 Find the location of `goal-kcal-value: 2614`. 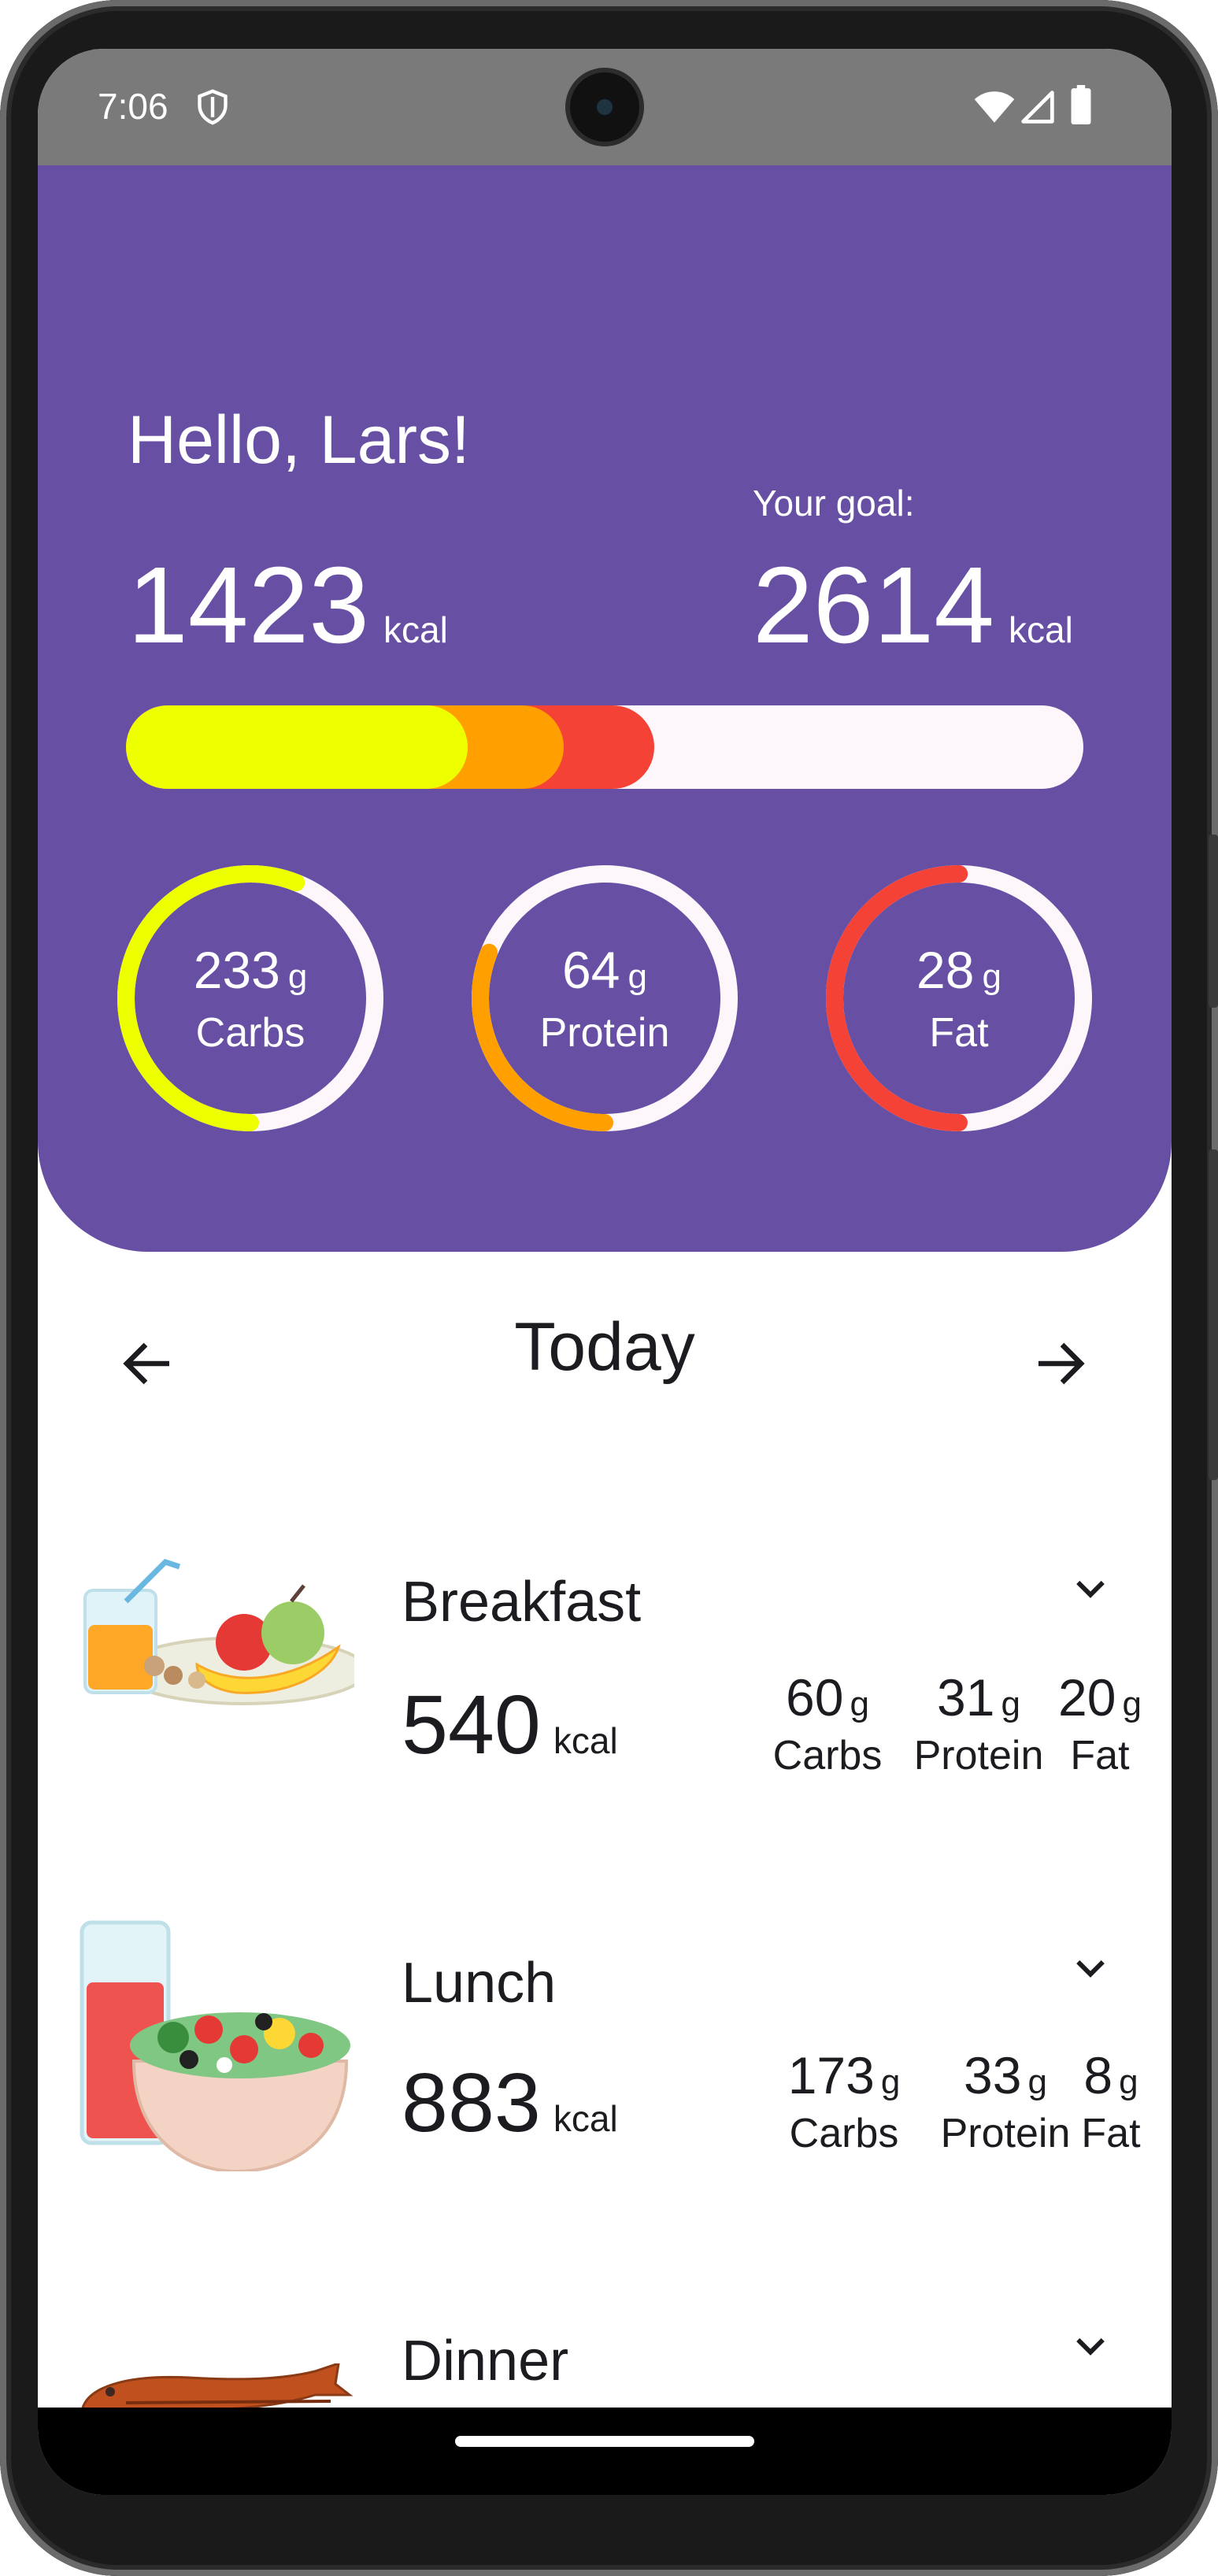

goal-kcal-value: 2614 is located at coordinates (874, 605).